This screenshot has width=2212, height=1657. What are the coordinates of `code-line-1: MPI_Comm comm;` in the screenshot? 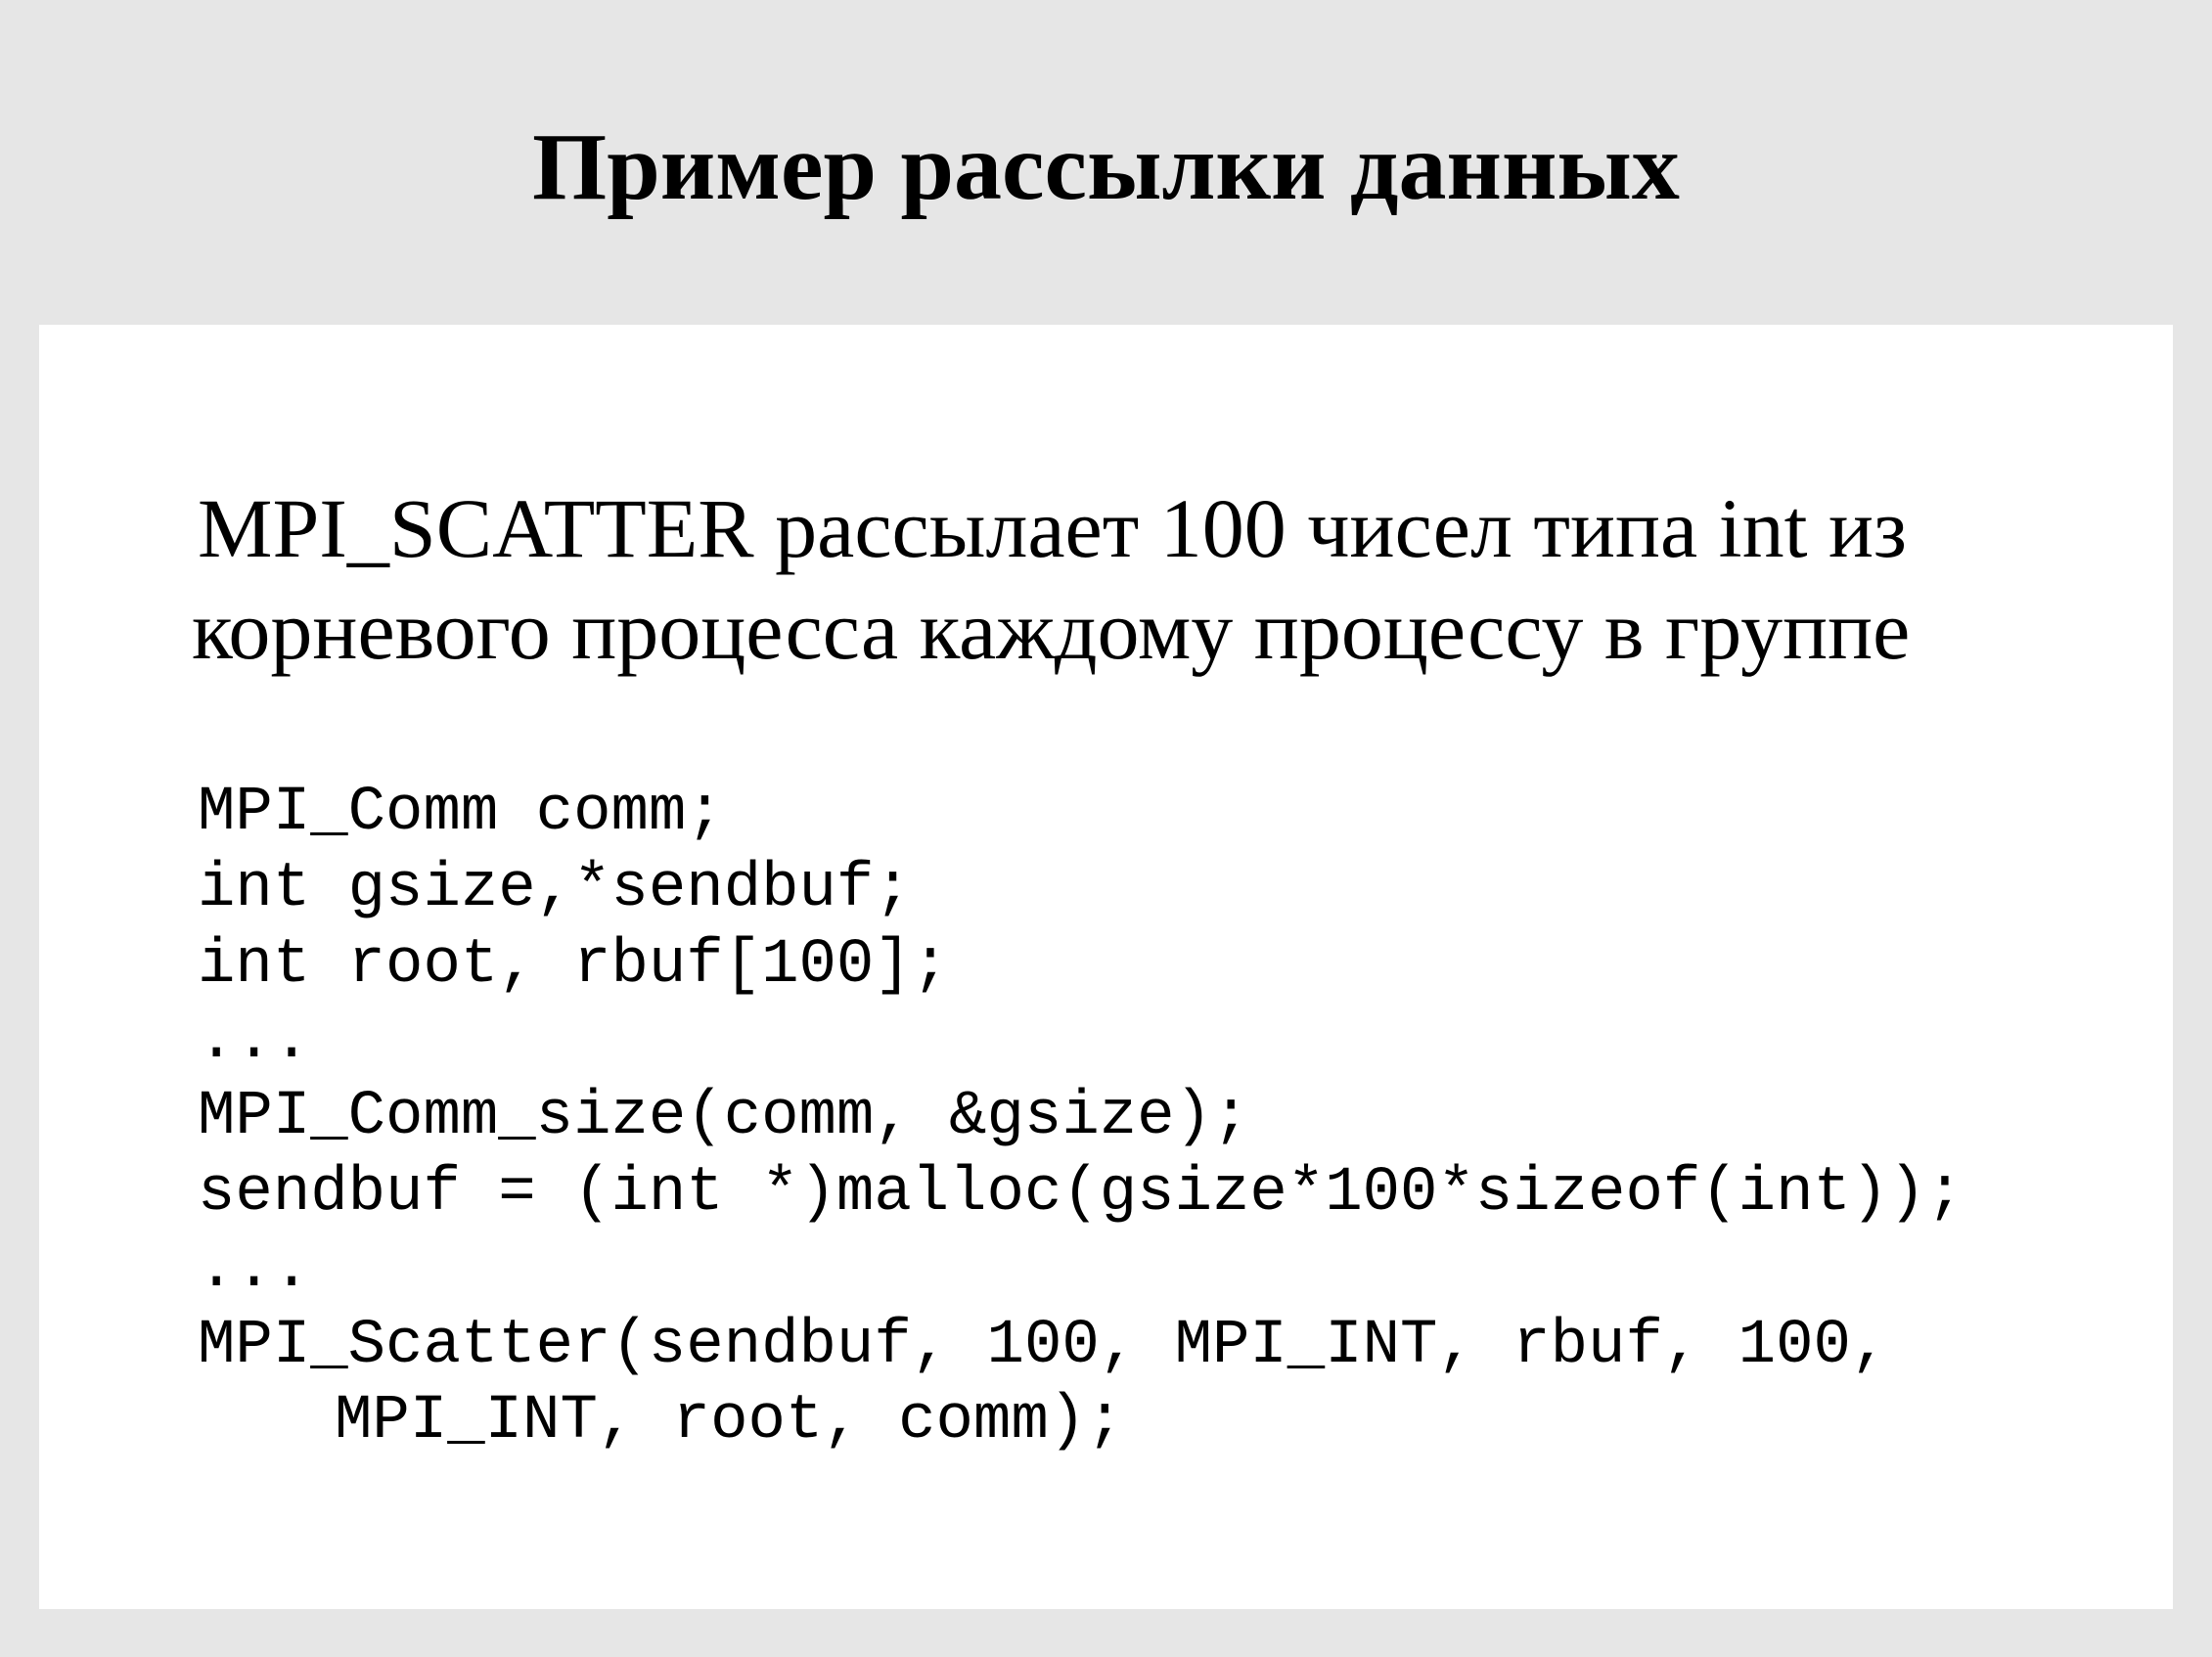 It's located at (461, 813).